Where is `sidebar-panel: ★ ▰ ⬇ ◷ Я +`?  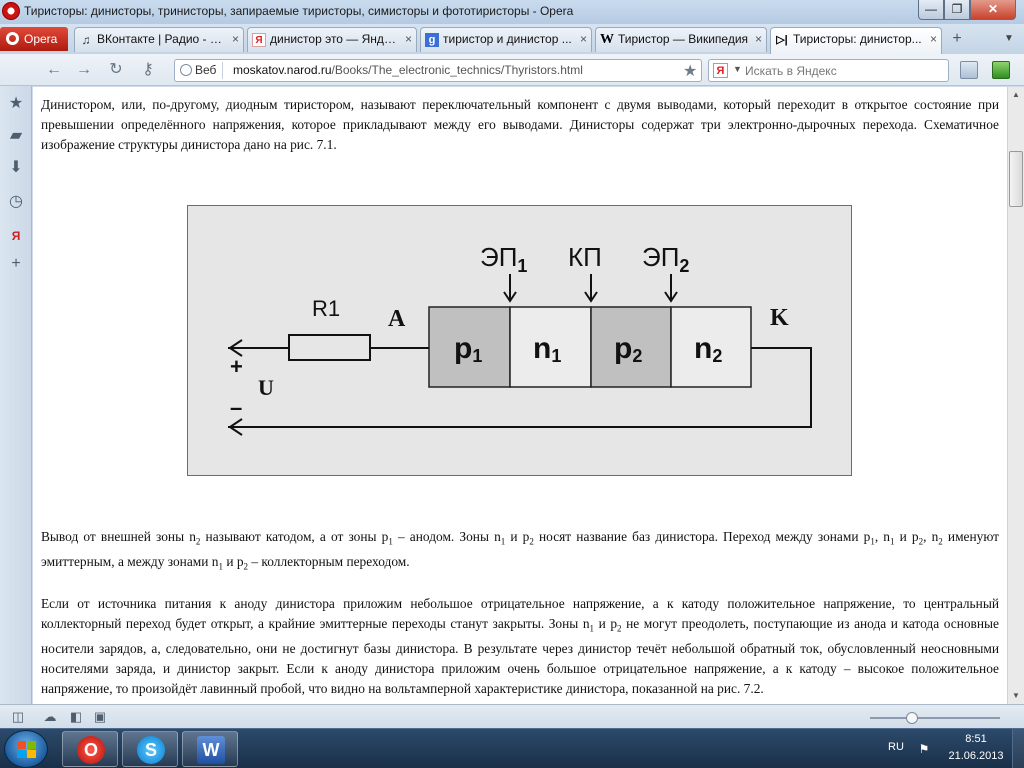 sidebar-panel: ★ ▰ ⬇ ◷ Я + is located at coordinates (16, 395).